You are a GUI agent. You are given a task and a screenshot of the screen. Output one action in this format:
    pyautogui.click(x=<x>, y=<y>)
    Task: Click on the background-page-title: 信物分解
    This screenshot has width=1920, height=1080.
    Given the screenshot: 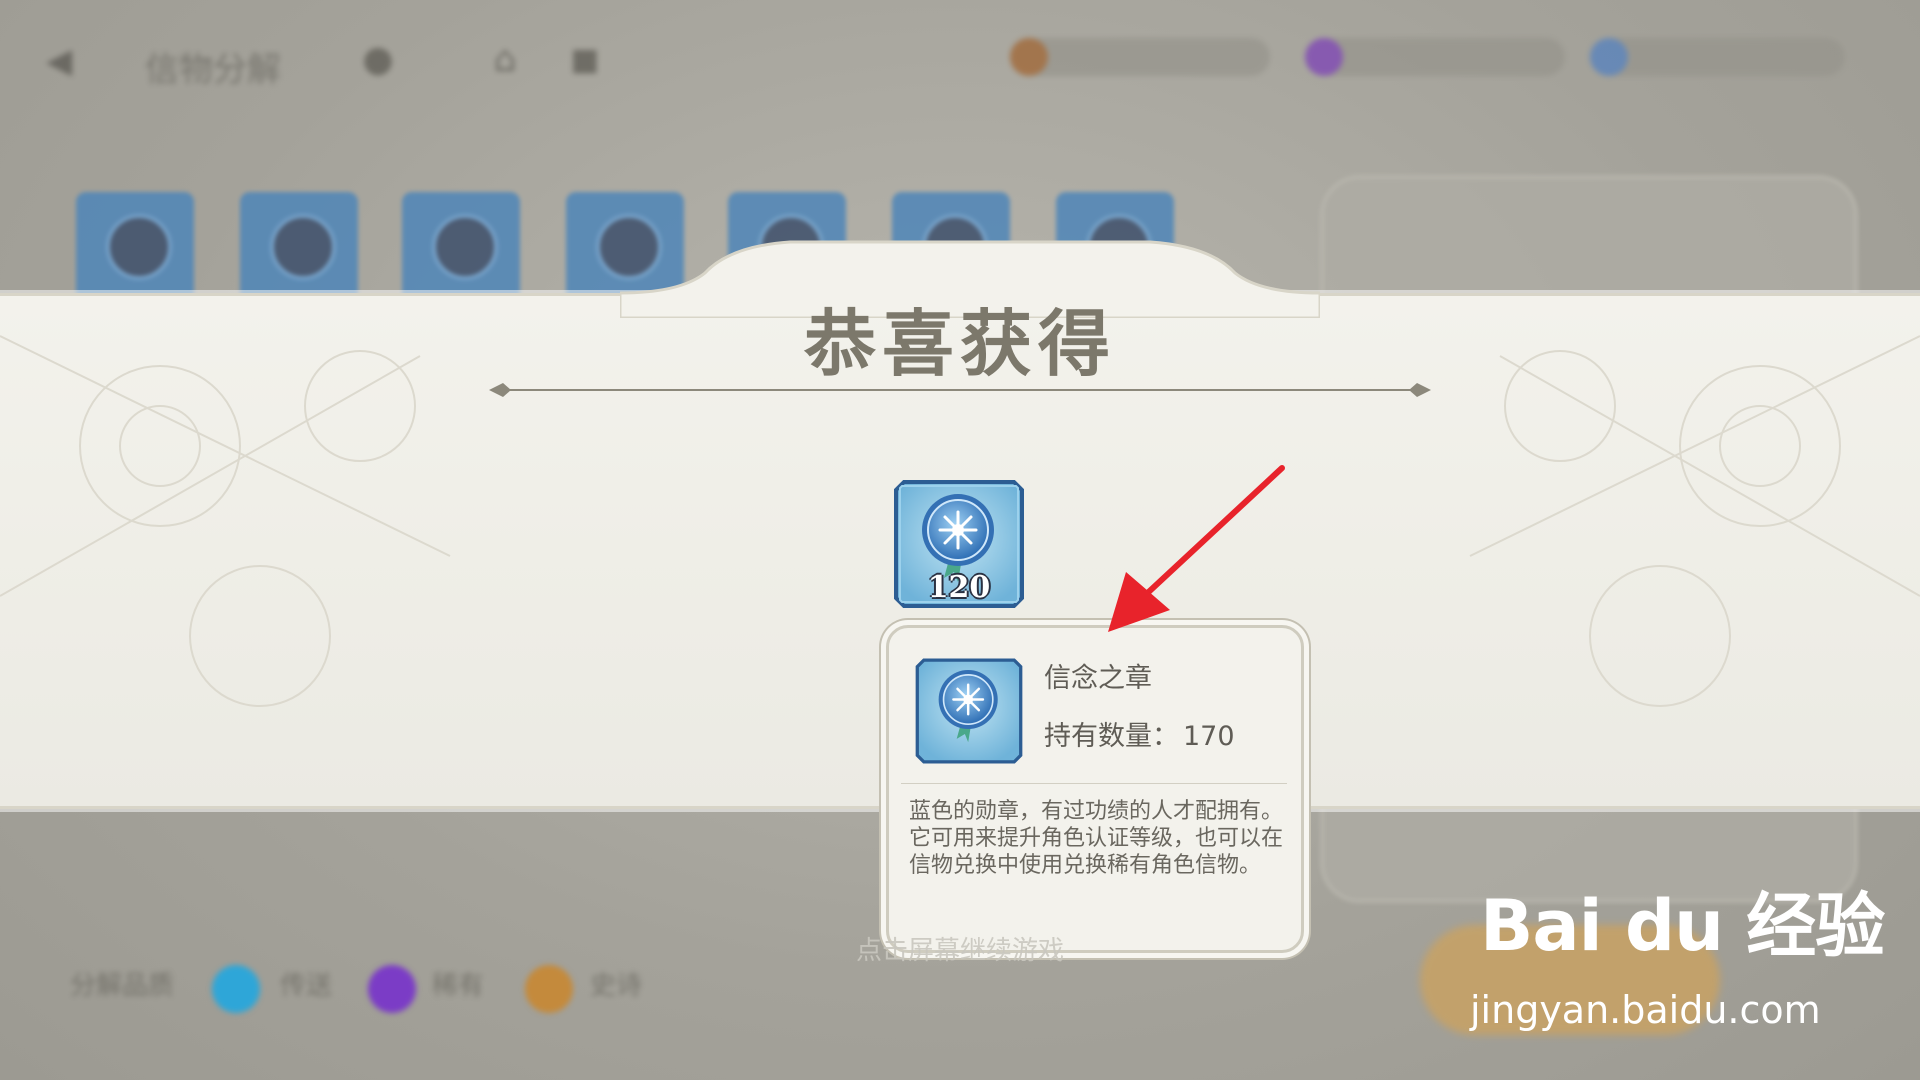 What is the action you would take?
    pyautogui.click(x=213, y=70)
    